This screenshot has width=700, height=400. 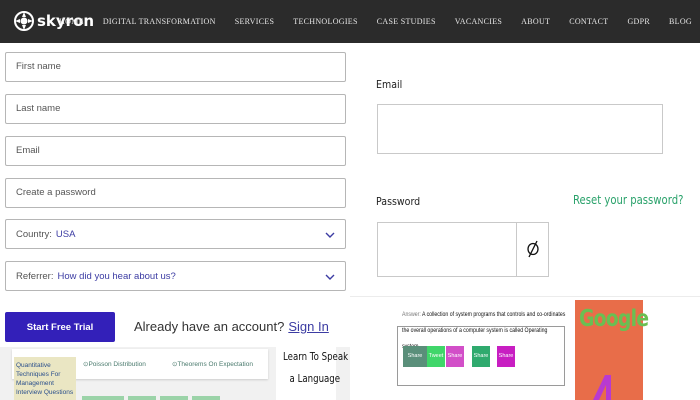 I want to click on sign-in-prompt: Already have an account? Sign In, so click(x=231, y=326).